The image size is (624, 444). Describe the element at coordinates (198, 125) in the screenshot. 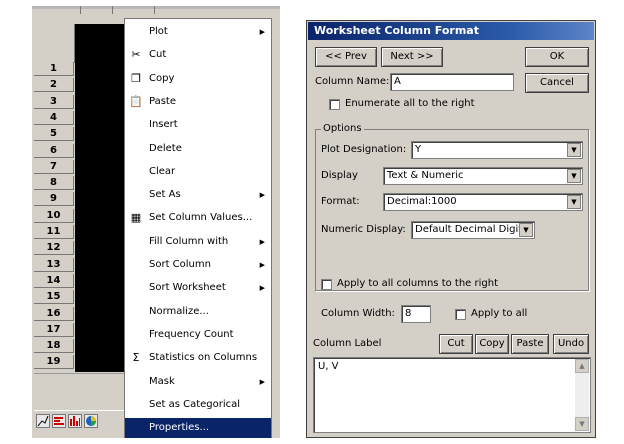

I see `menu-item-insert: Insert` at that location.